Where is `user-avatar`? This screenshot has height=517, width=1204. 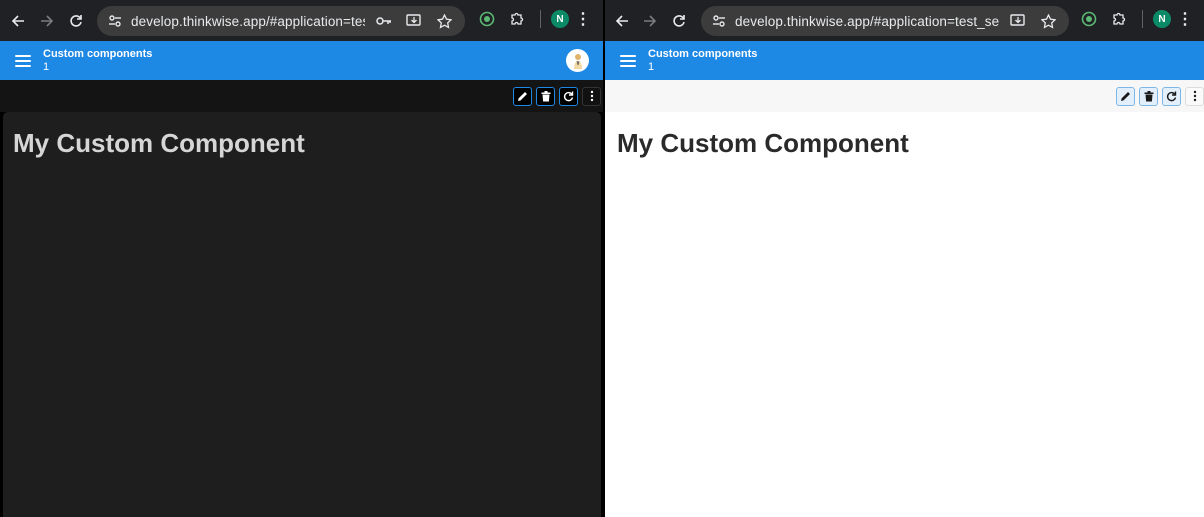 user-avatar is located at coordinates (577, 60).